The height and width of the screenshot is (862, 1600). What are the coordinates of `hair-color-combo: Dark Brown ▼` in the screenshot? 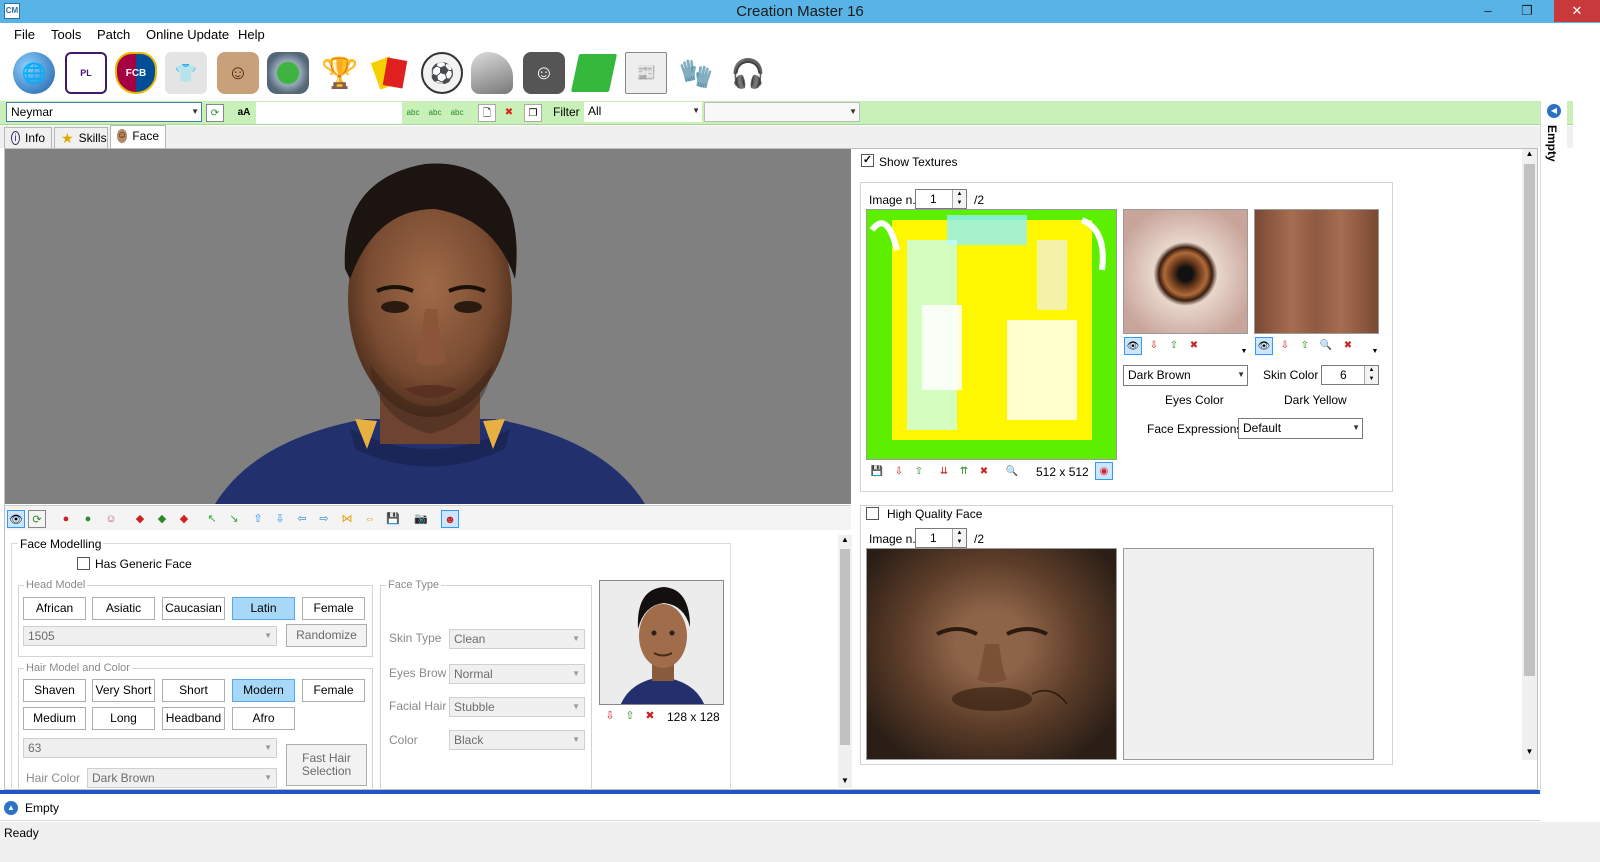 It's located at (182, 778).